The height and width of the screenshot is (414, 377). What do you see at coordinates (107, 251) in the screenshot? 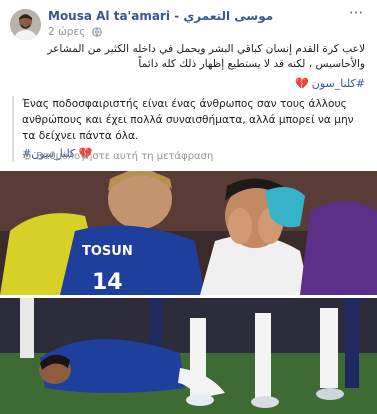
I see `jersey-name-text: TOSUN` at bounding box center [107, 251].